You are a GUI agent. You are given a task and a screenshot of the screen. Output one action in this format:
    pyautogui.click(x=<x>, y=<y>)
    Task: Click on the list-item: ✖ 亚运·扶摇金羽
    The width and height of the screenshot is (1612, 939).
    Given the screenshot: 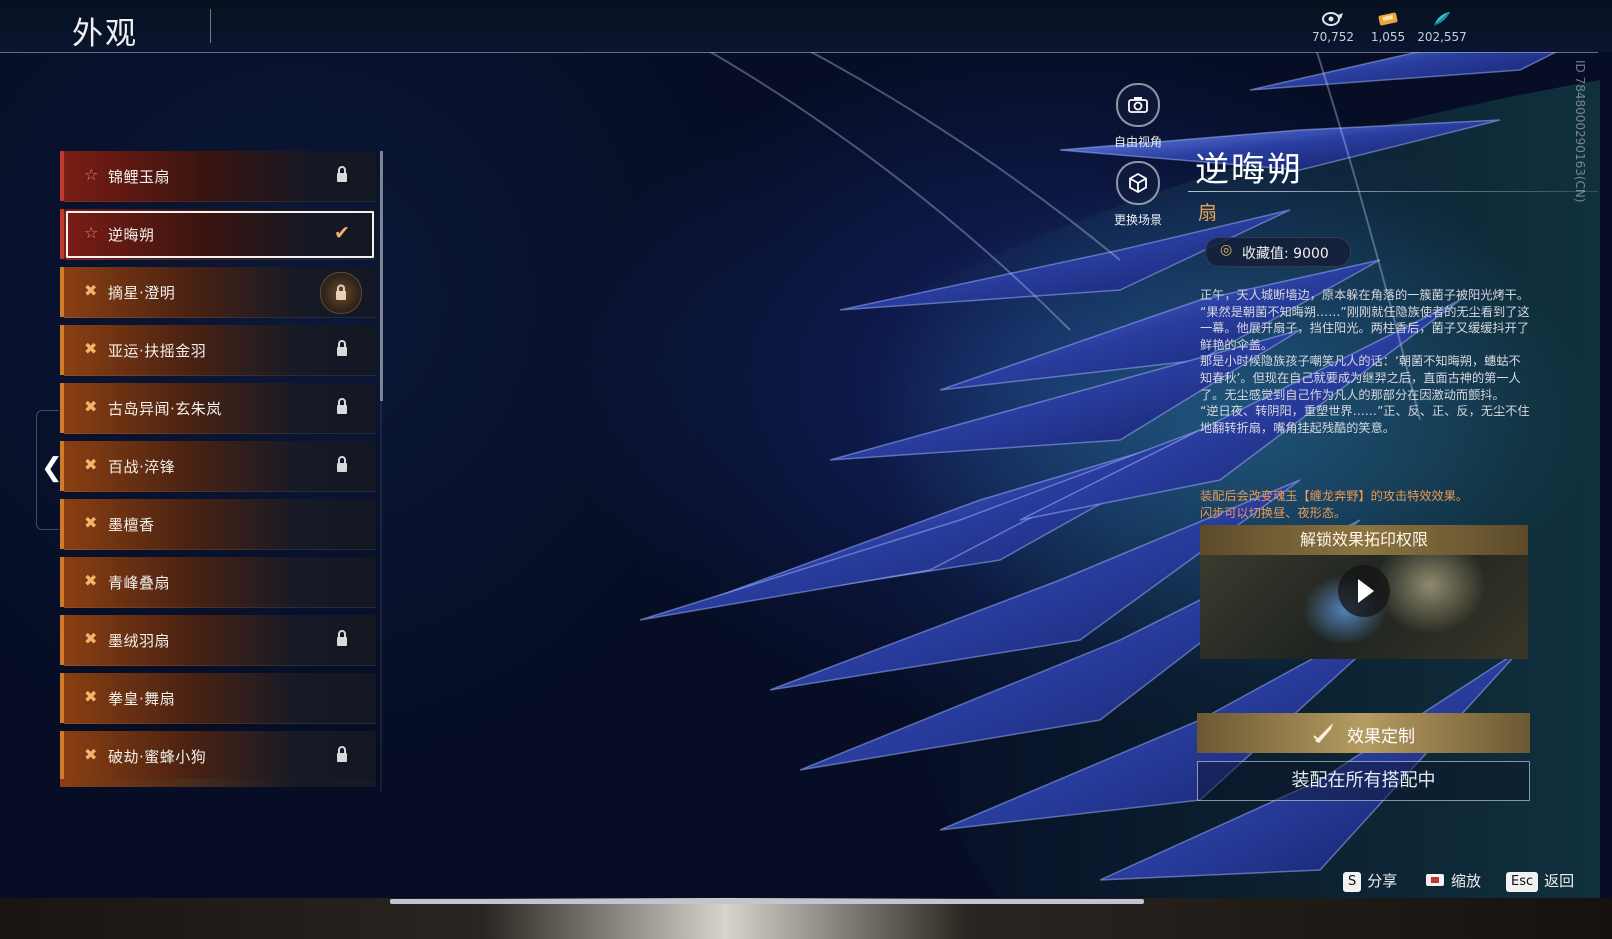 What is the action you would take?
    pyautogui.click(x=218, y=350)
    